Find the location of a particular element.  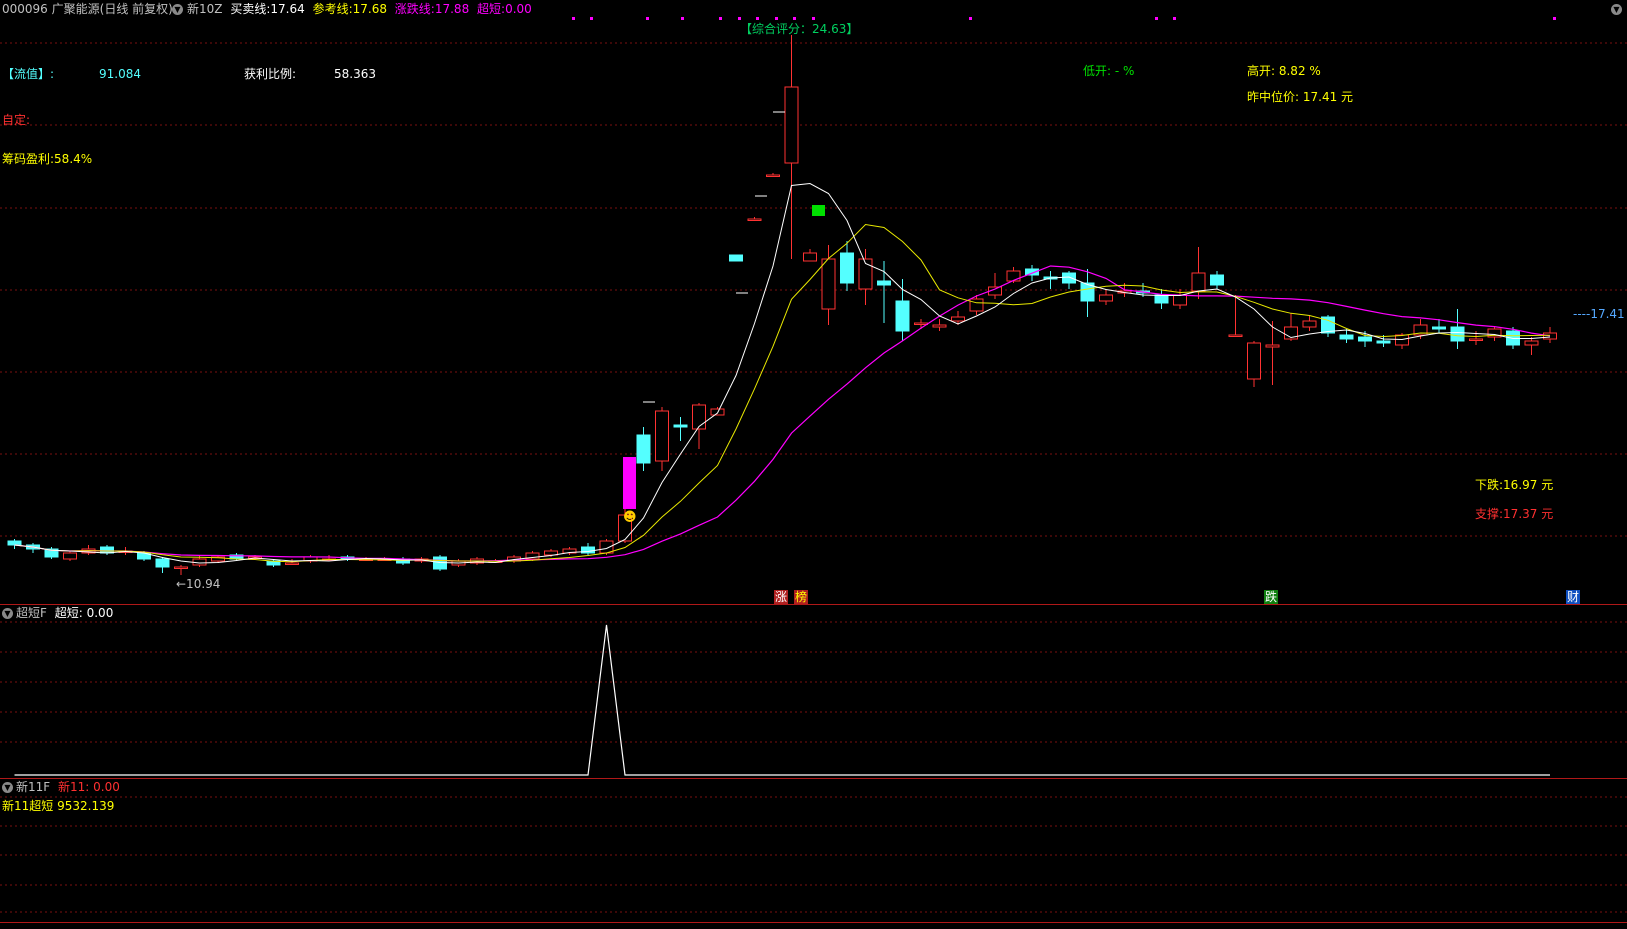

smile-icon: ☻ is located at coordinates (630, 517).